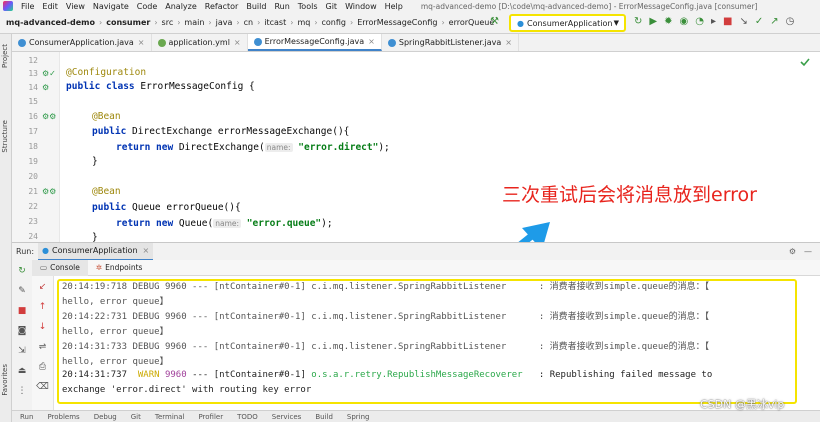 This screenshot has width=820, height=422. Describe the element at coordinates (759, 21) in the screenshot. I see `git-commit-icon: ✓` at that location.